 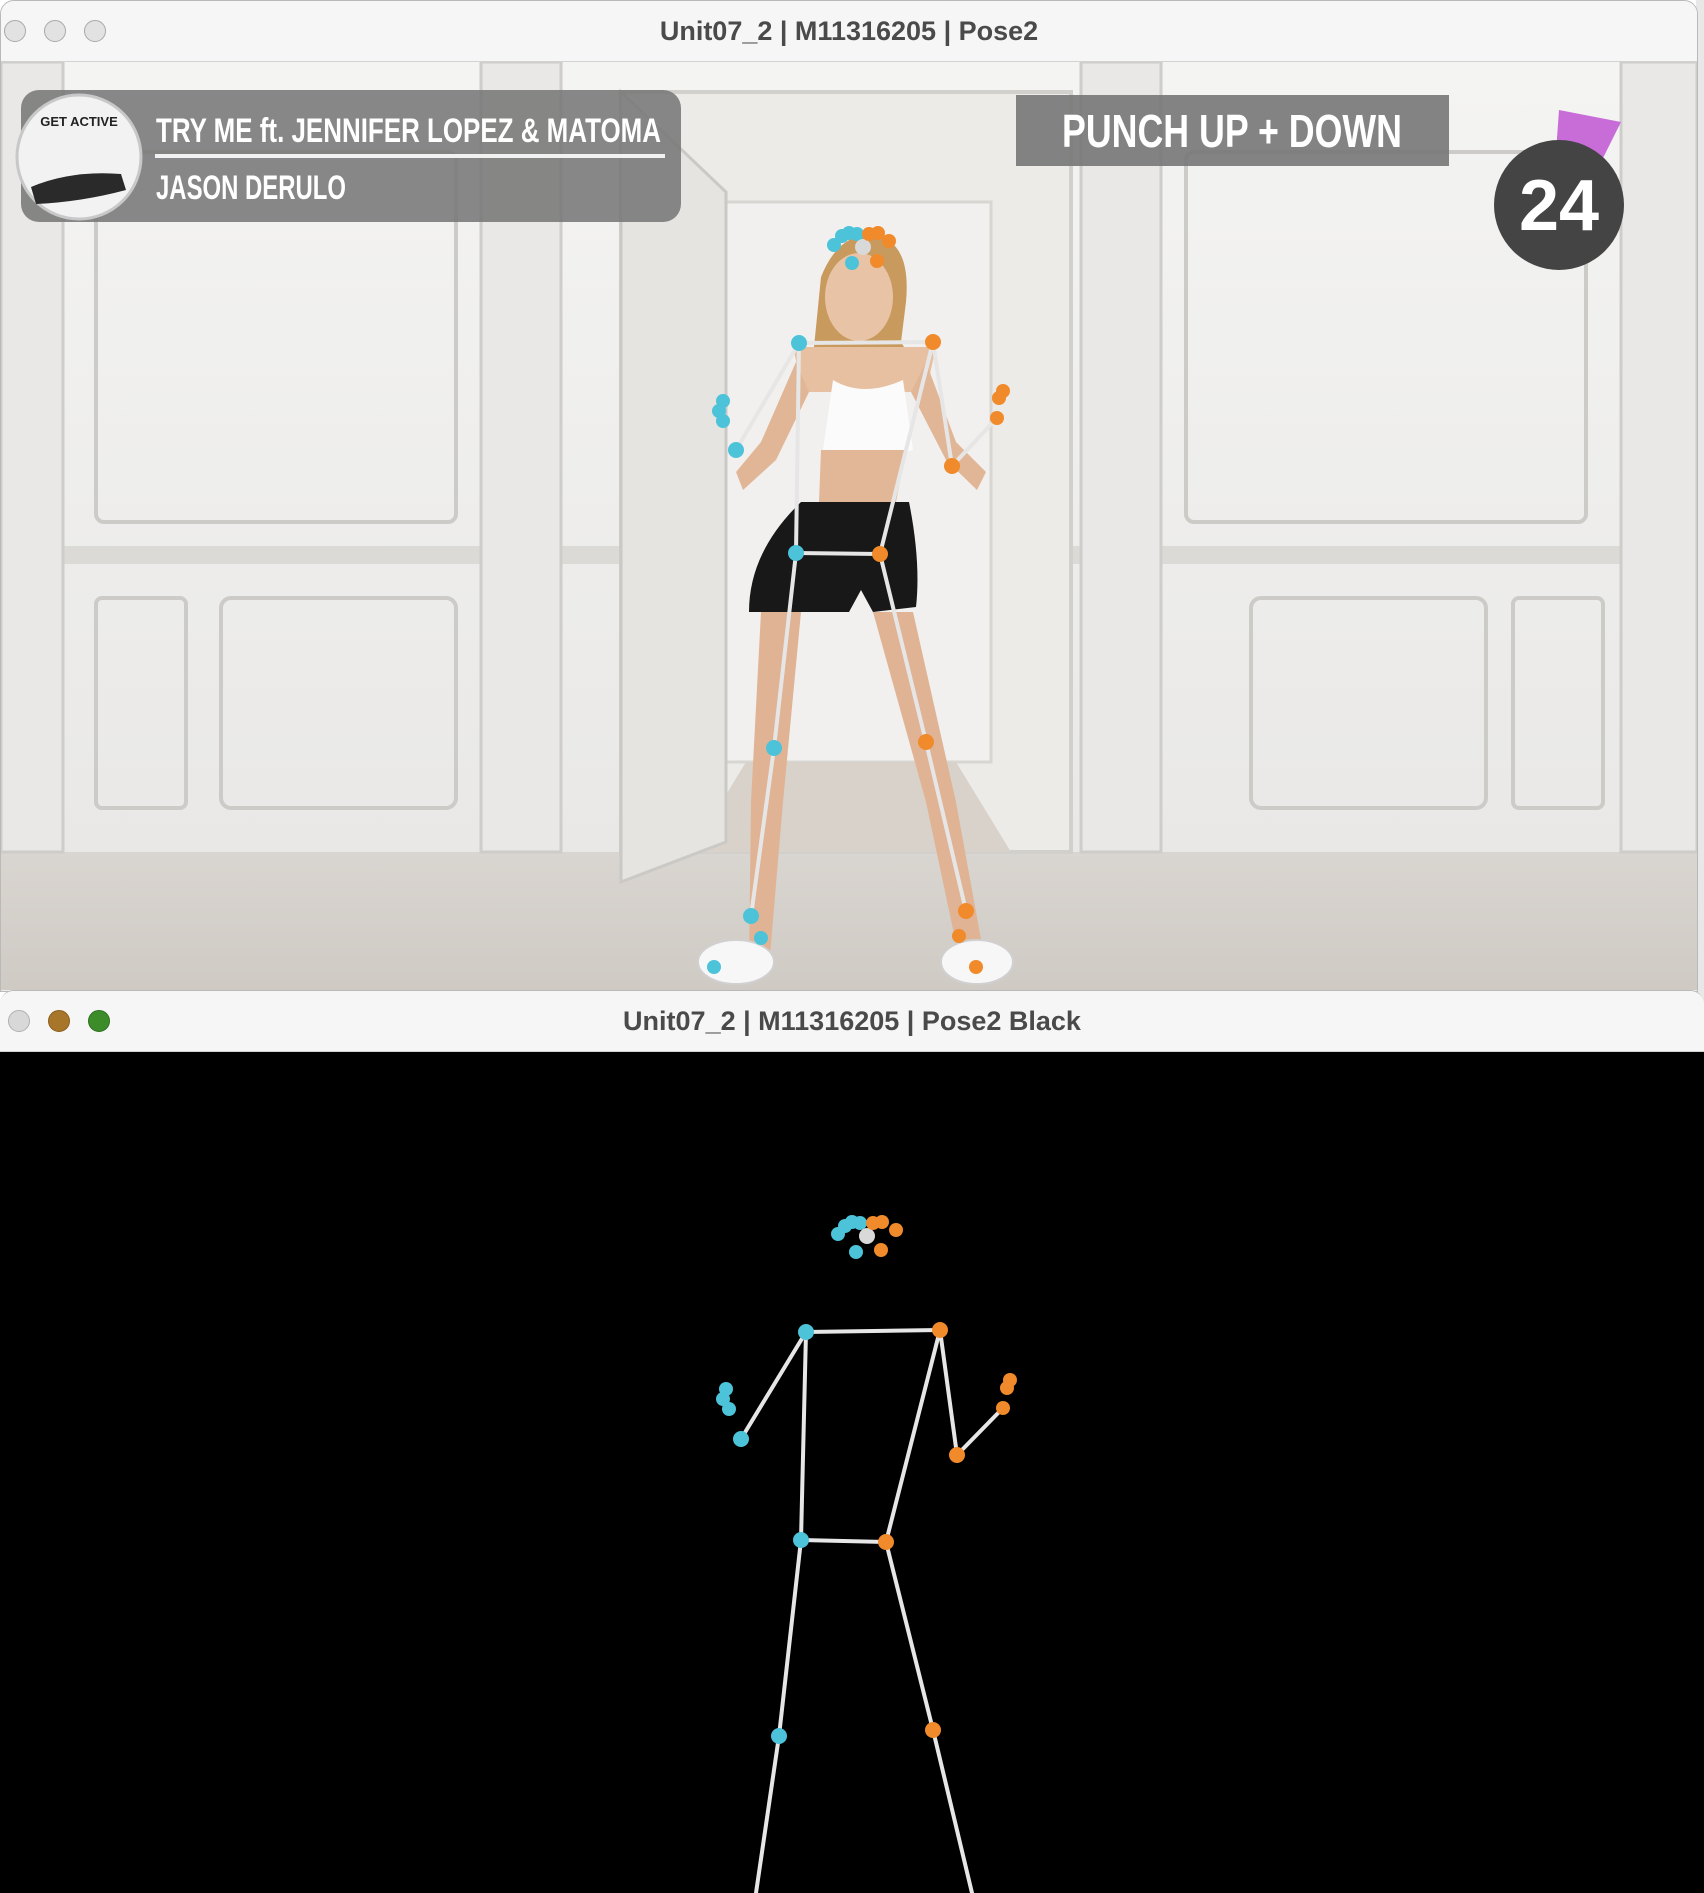 What do you see at coordinates (79, 121) in the screenshot?
I see `badge-text: GET ACTIVE` at bounding box center [79, 121].